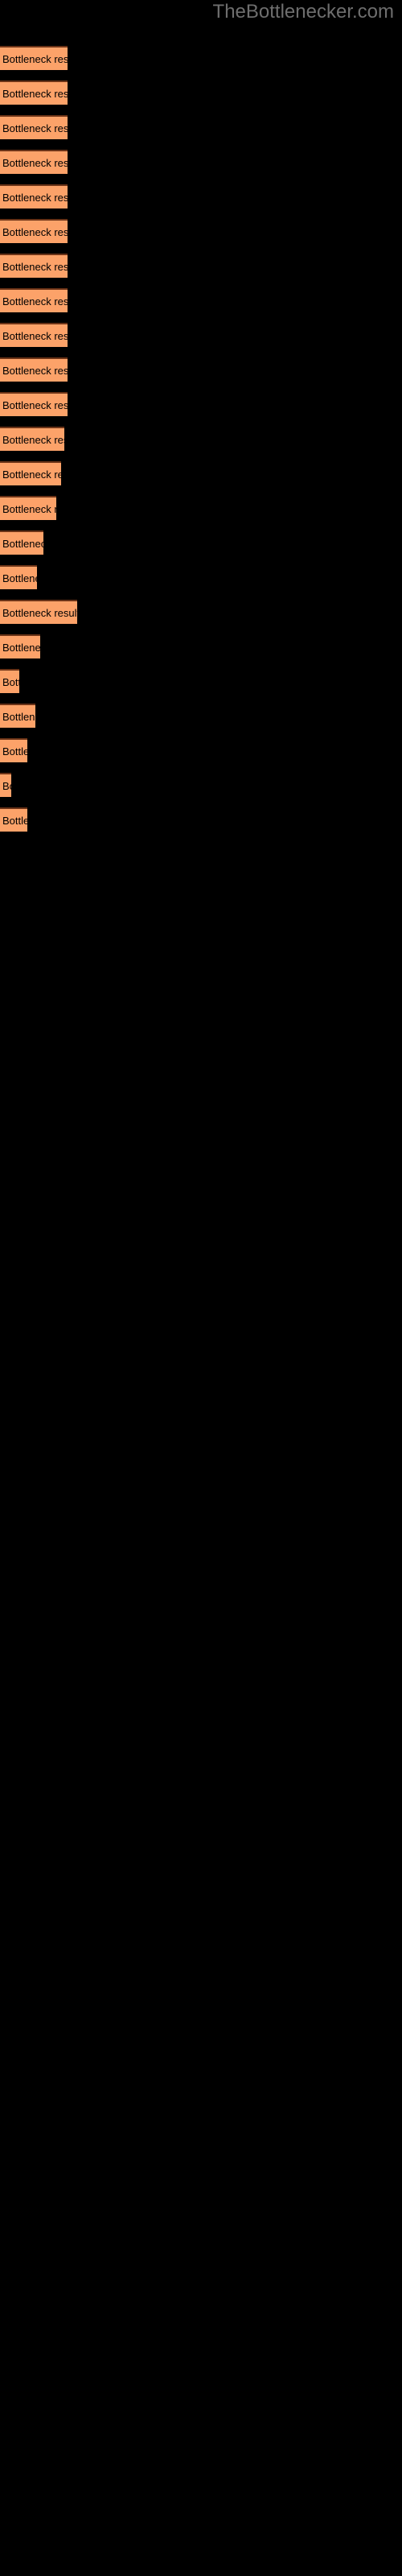 This screenshot has height=2576, width=402. What do you see at coordinates (303, 12) in the screenshot?
I see `page-title: TheBottlenecker.com` at bounding box center [303, 12].